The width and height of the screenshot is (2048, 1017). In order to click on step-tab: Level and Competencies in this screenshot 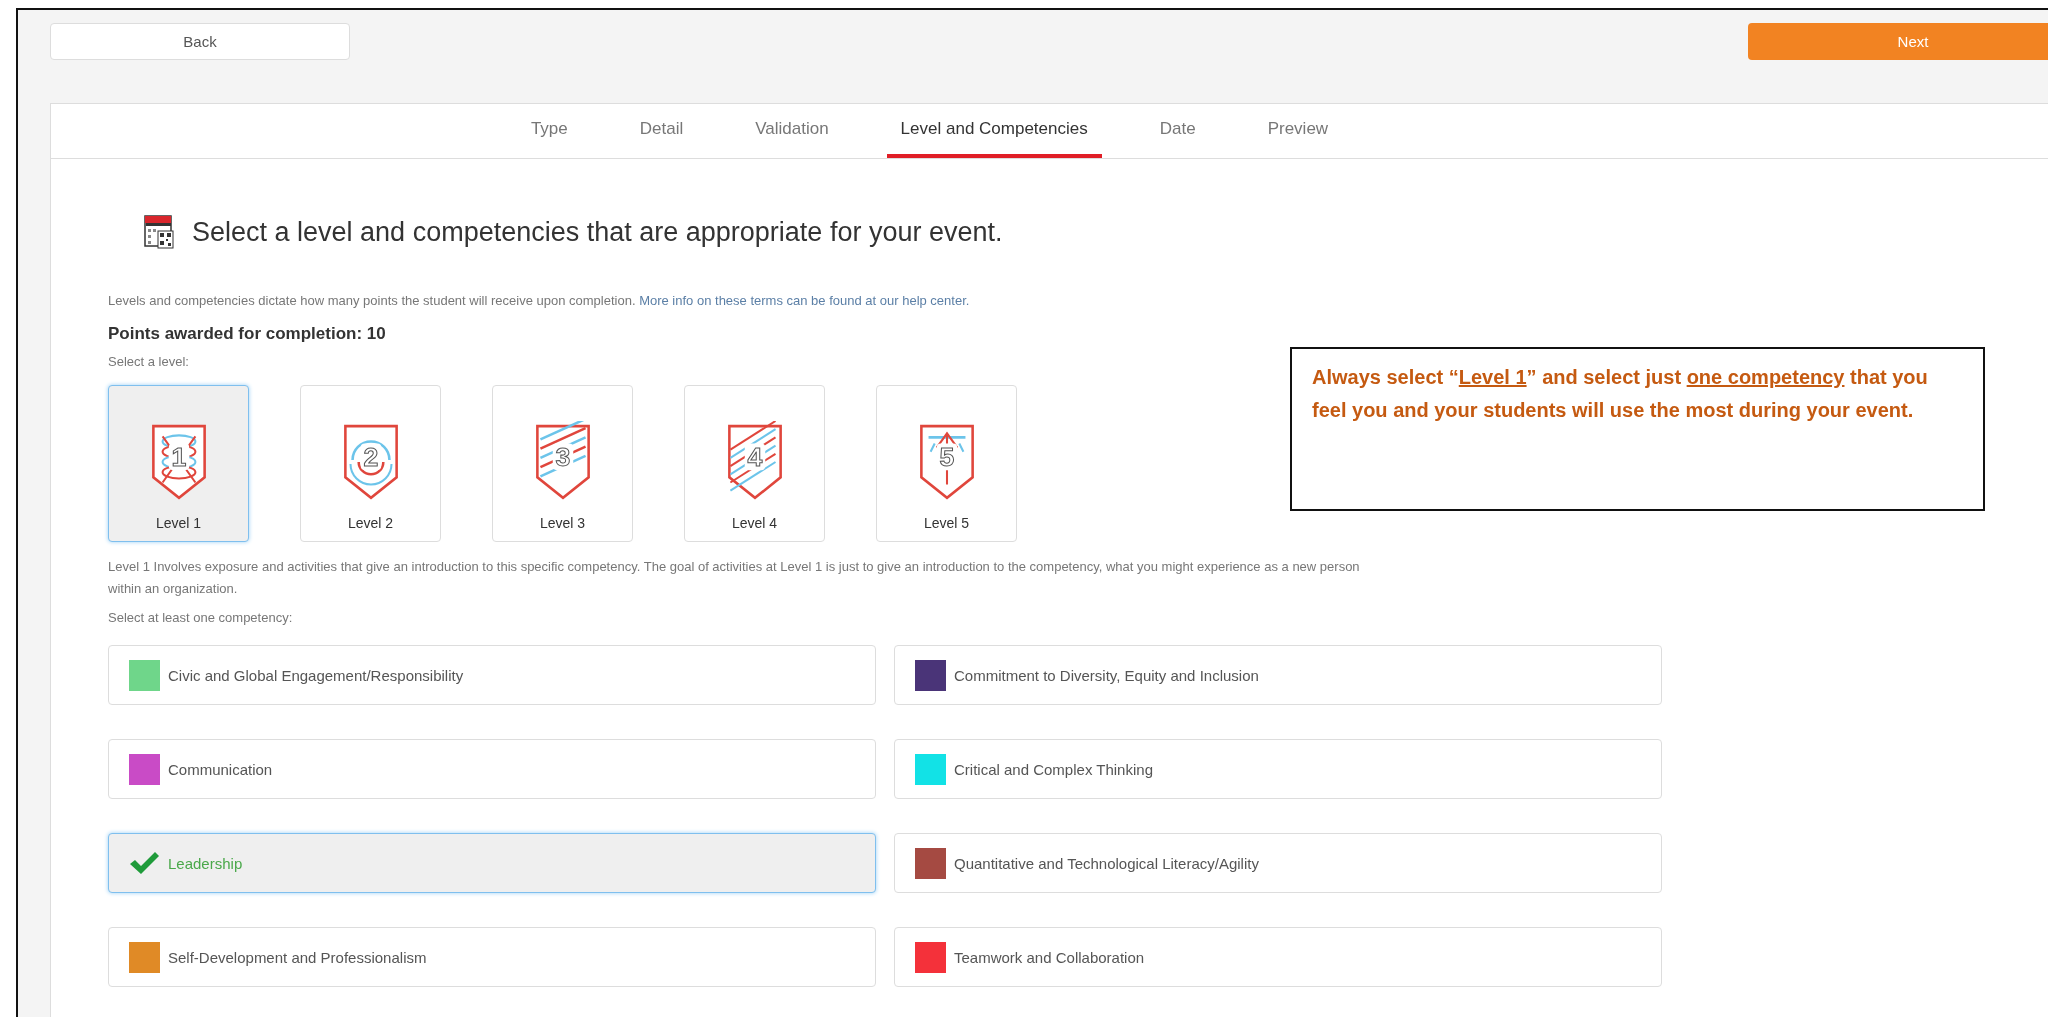, I will do `click(994, 131)`.